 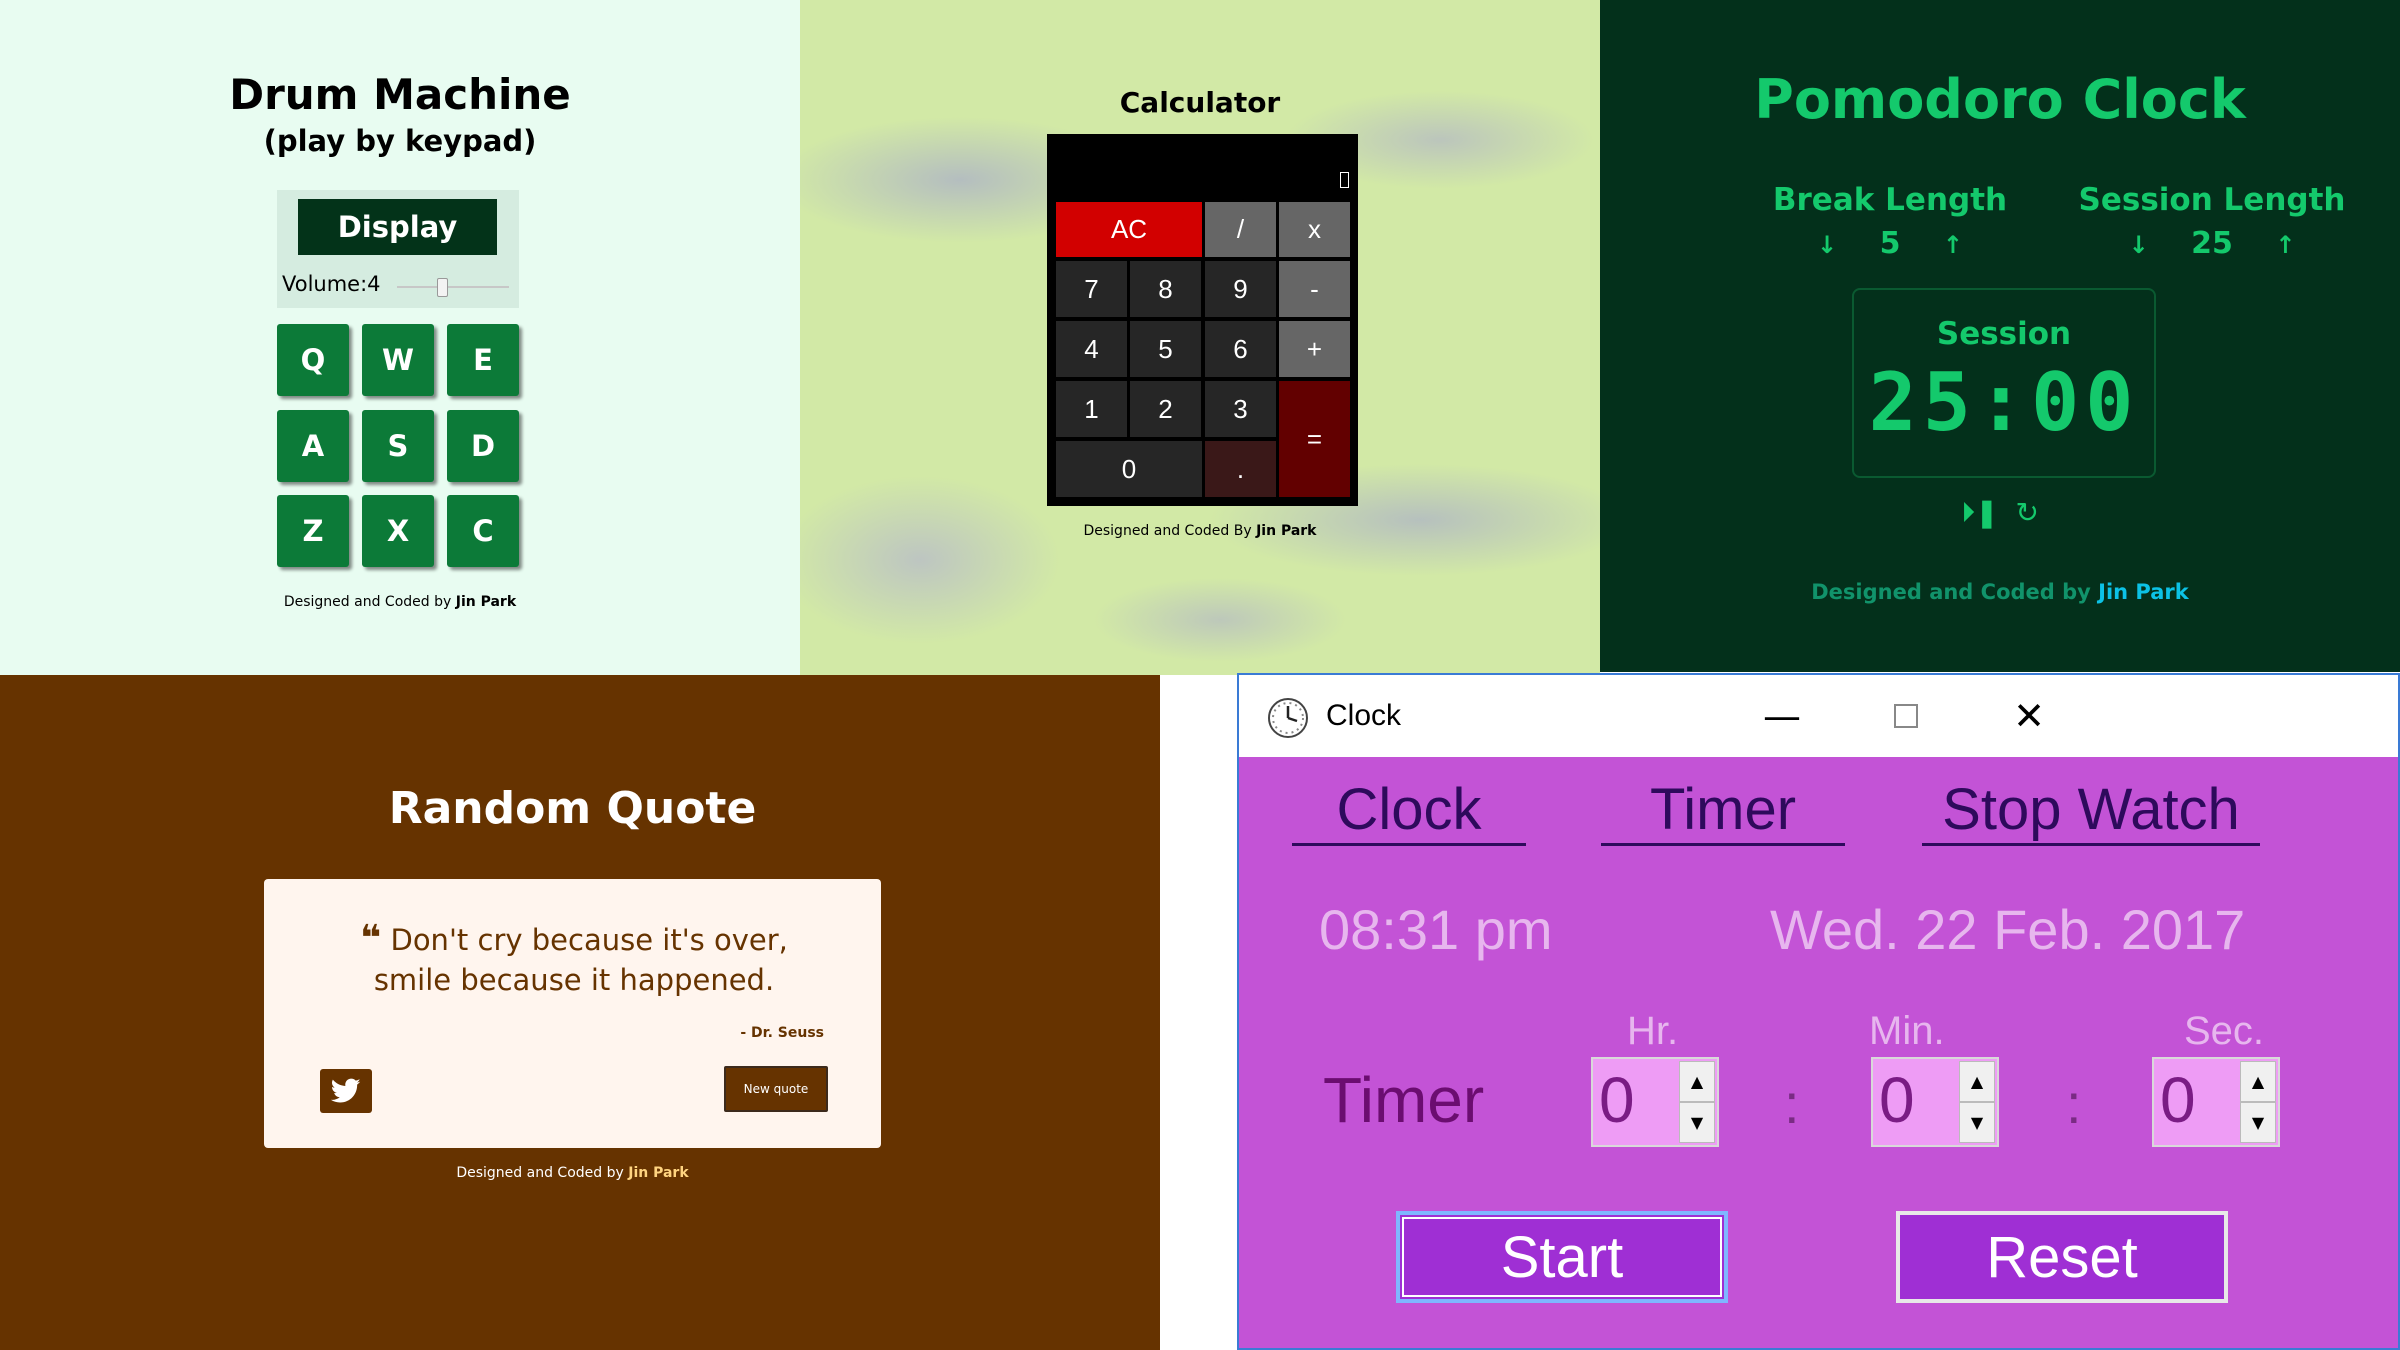 I want to click on drum-pad-q: Q, so click(x=313, y=360).